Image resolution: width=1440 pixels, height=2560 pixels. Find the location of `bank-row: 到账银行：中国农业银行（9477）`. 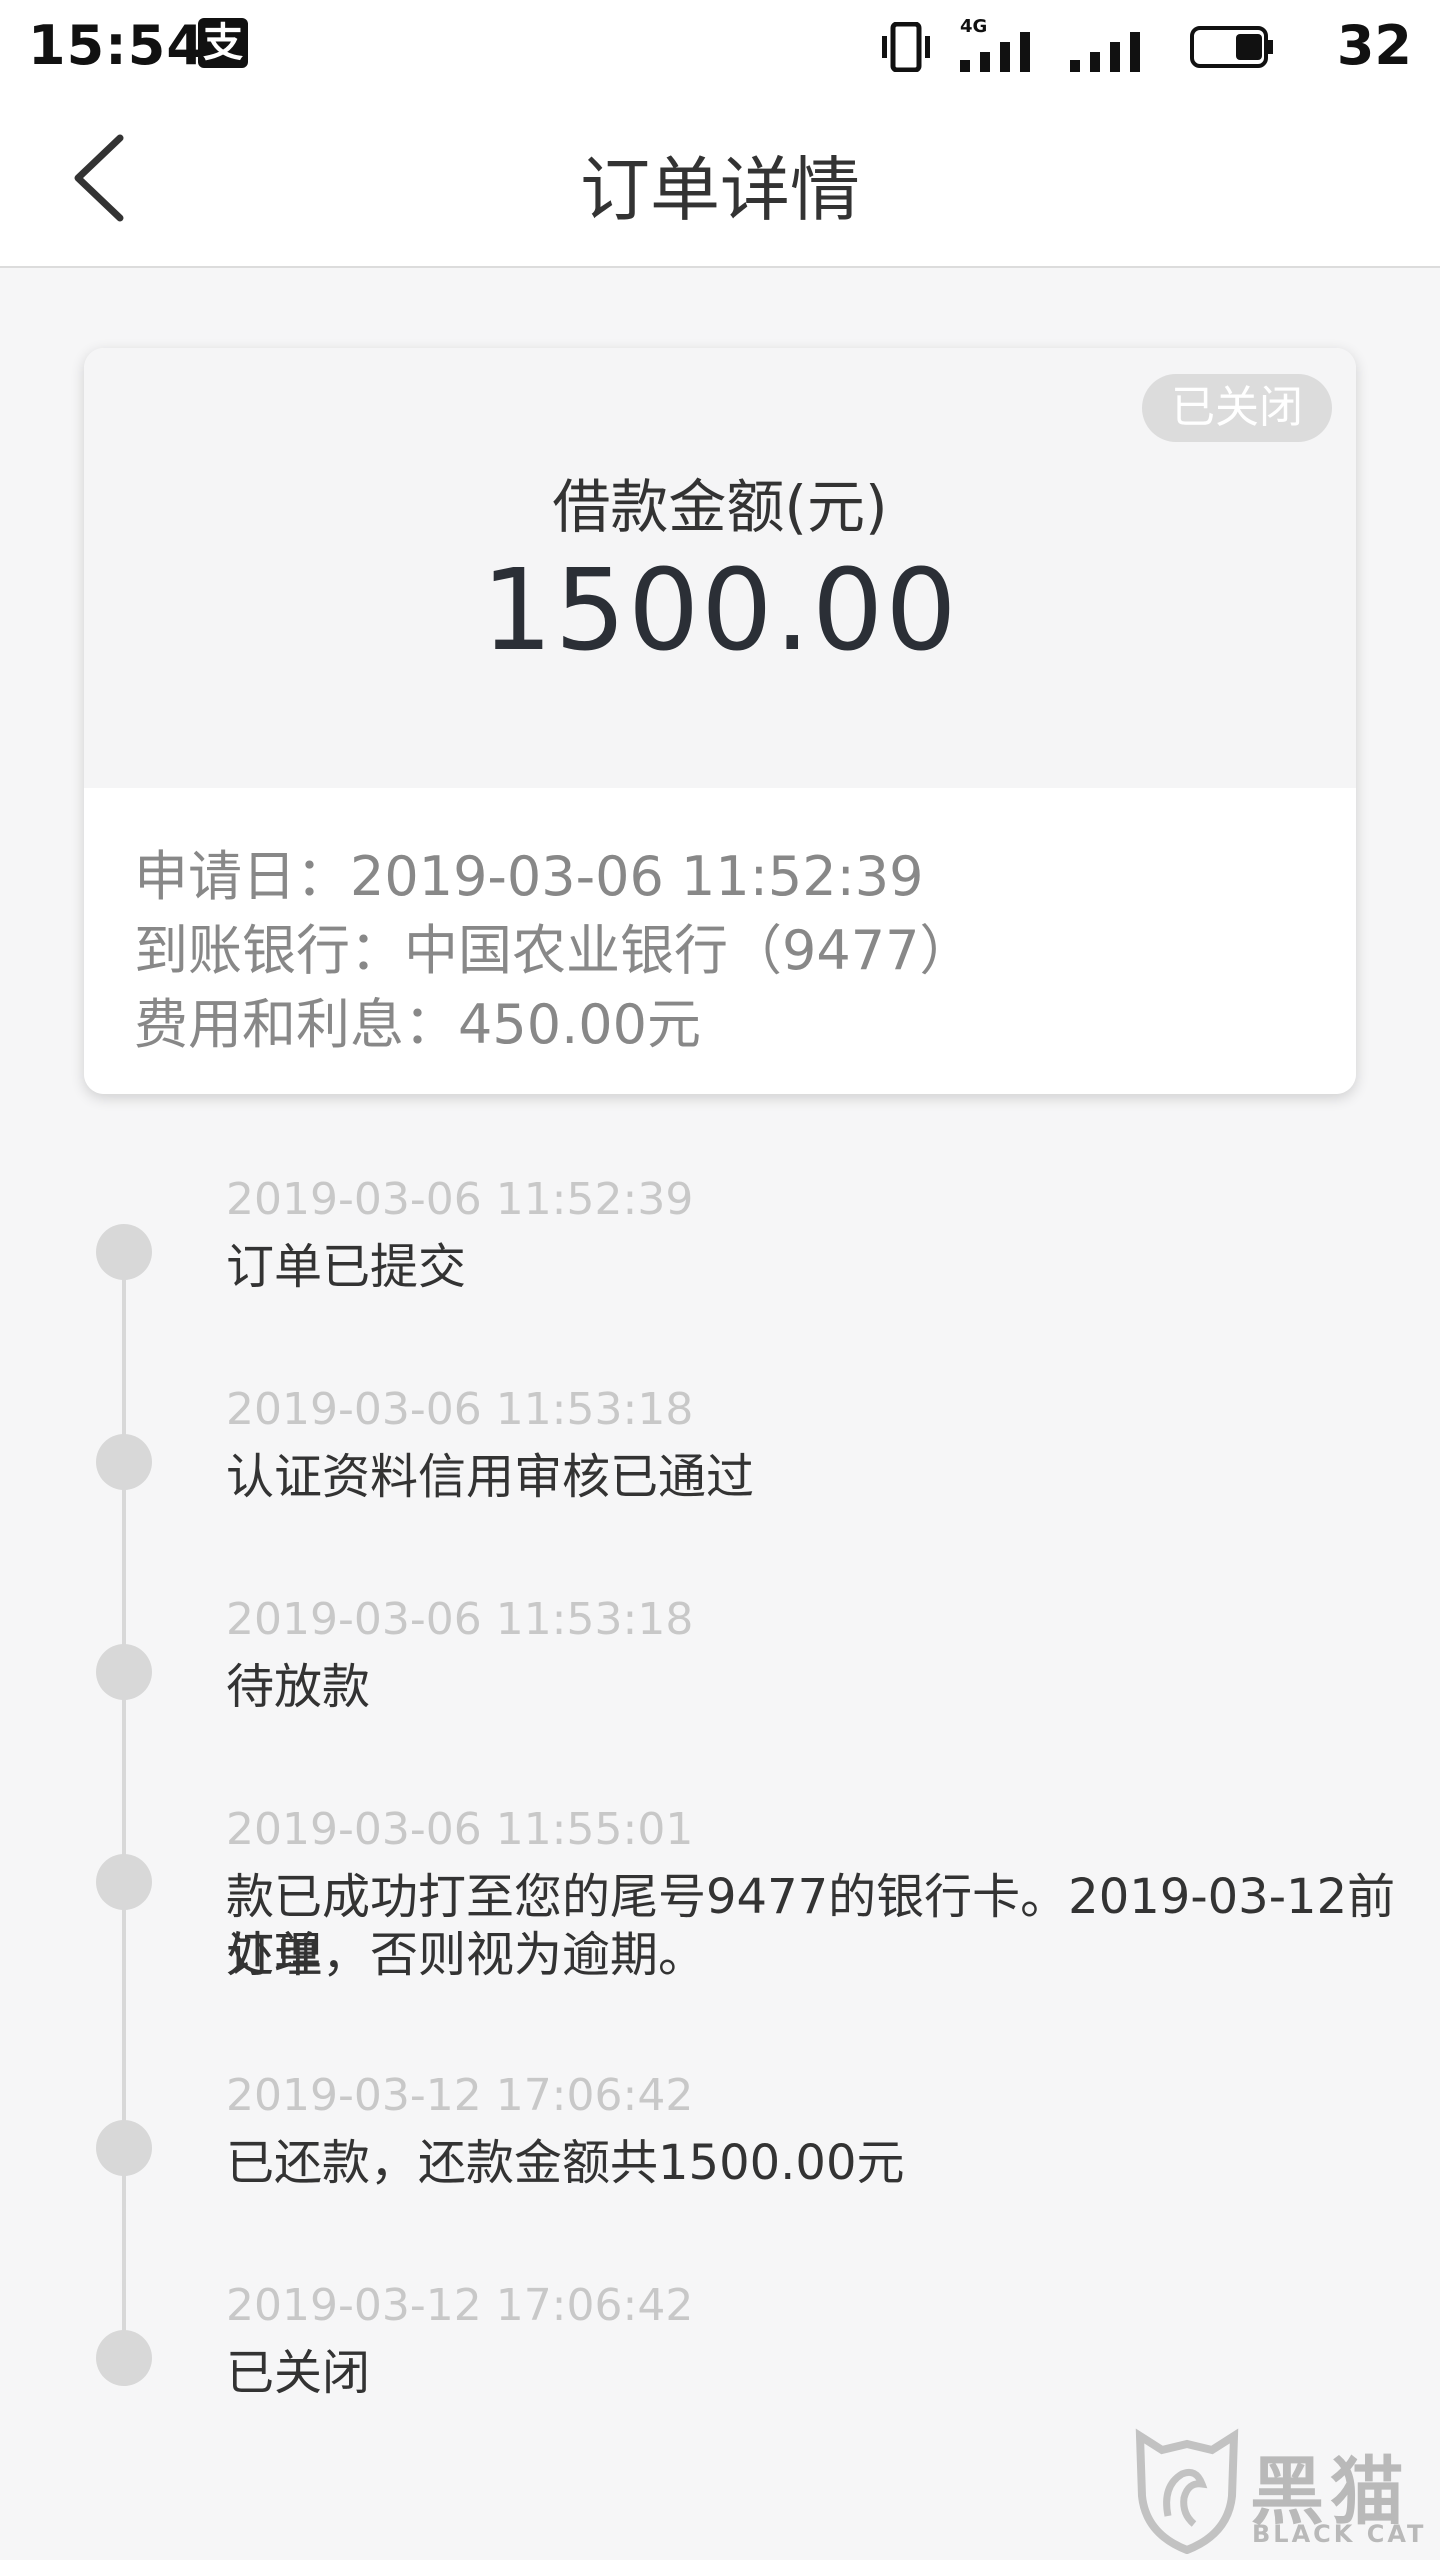

bank-row: 到账银行：中国农业银行（9477） is located at coordinates (553, 945).